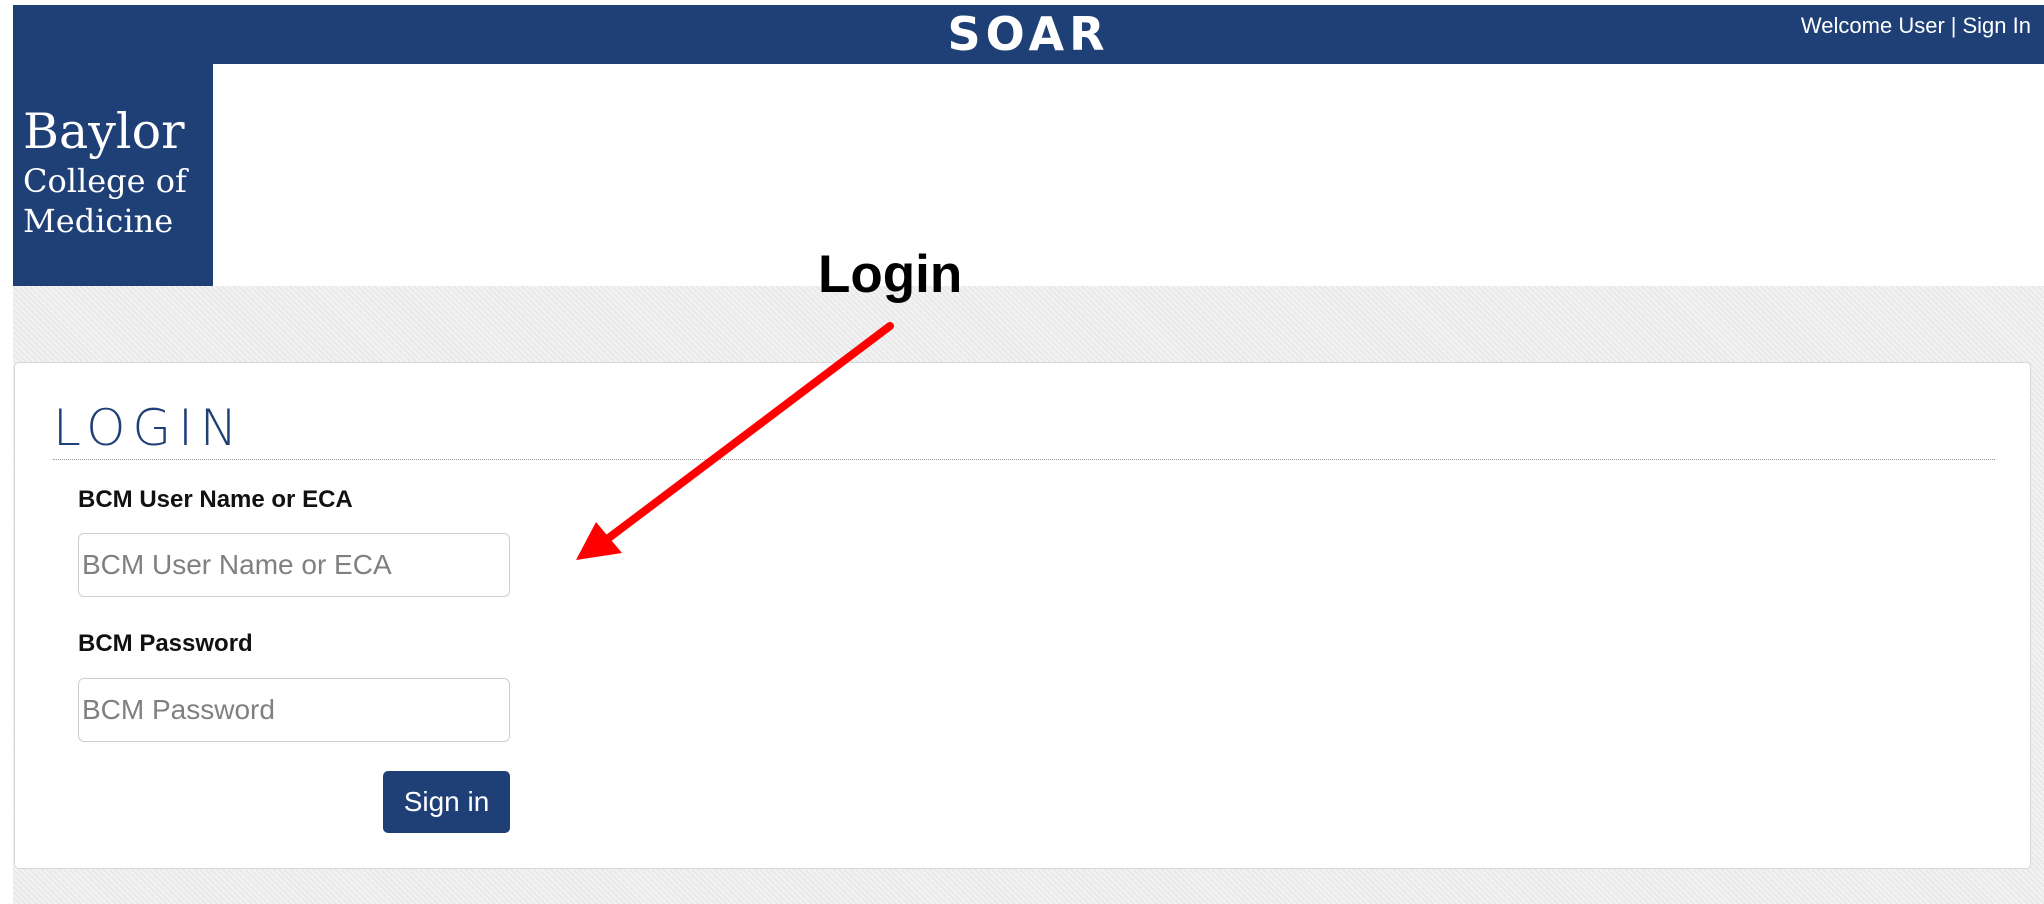  I want to click on app-title: SOAR, so click(1028, 34).